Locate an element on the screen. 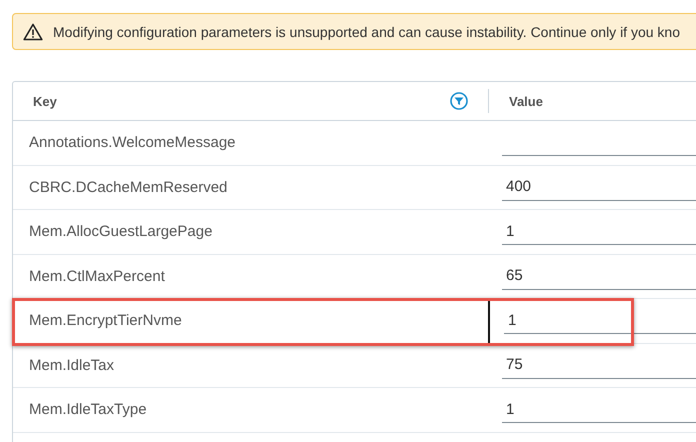 The image size is (696, 442). column-header: Value is located at coordinates (526, 101).